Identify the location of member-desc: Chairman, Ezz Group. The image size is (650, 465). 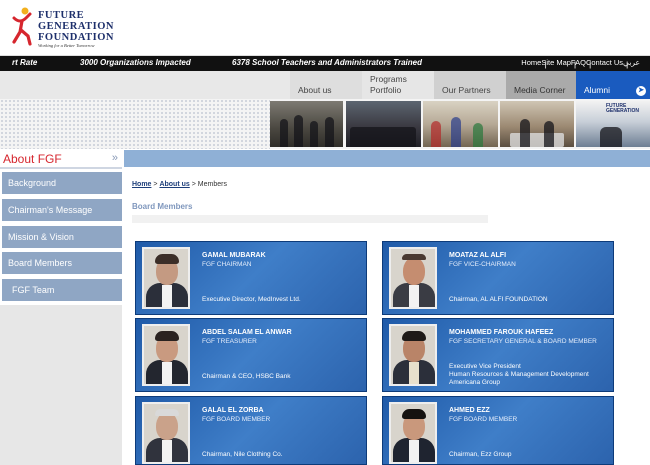
(480, 454).